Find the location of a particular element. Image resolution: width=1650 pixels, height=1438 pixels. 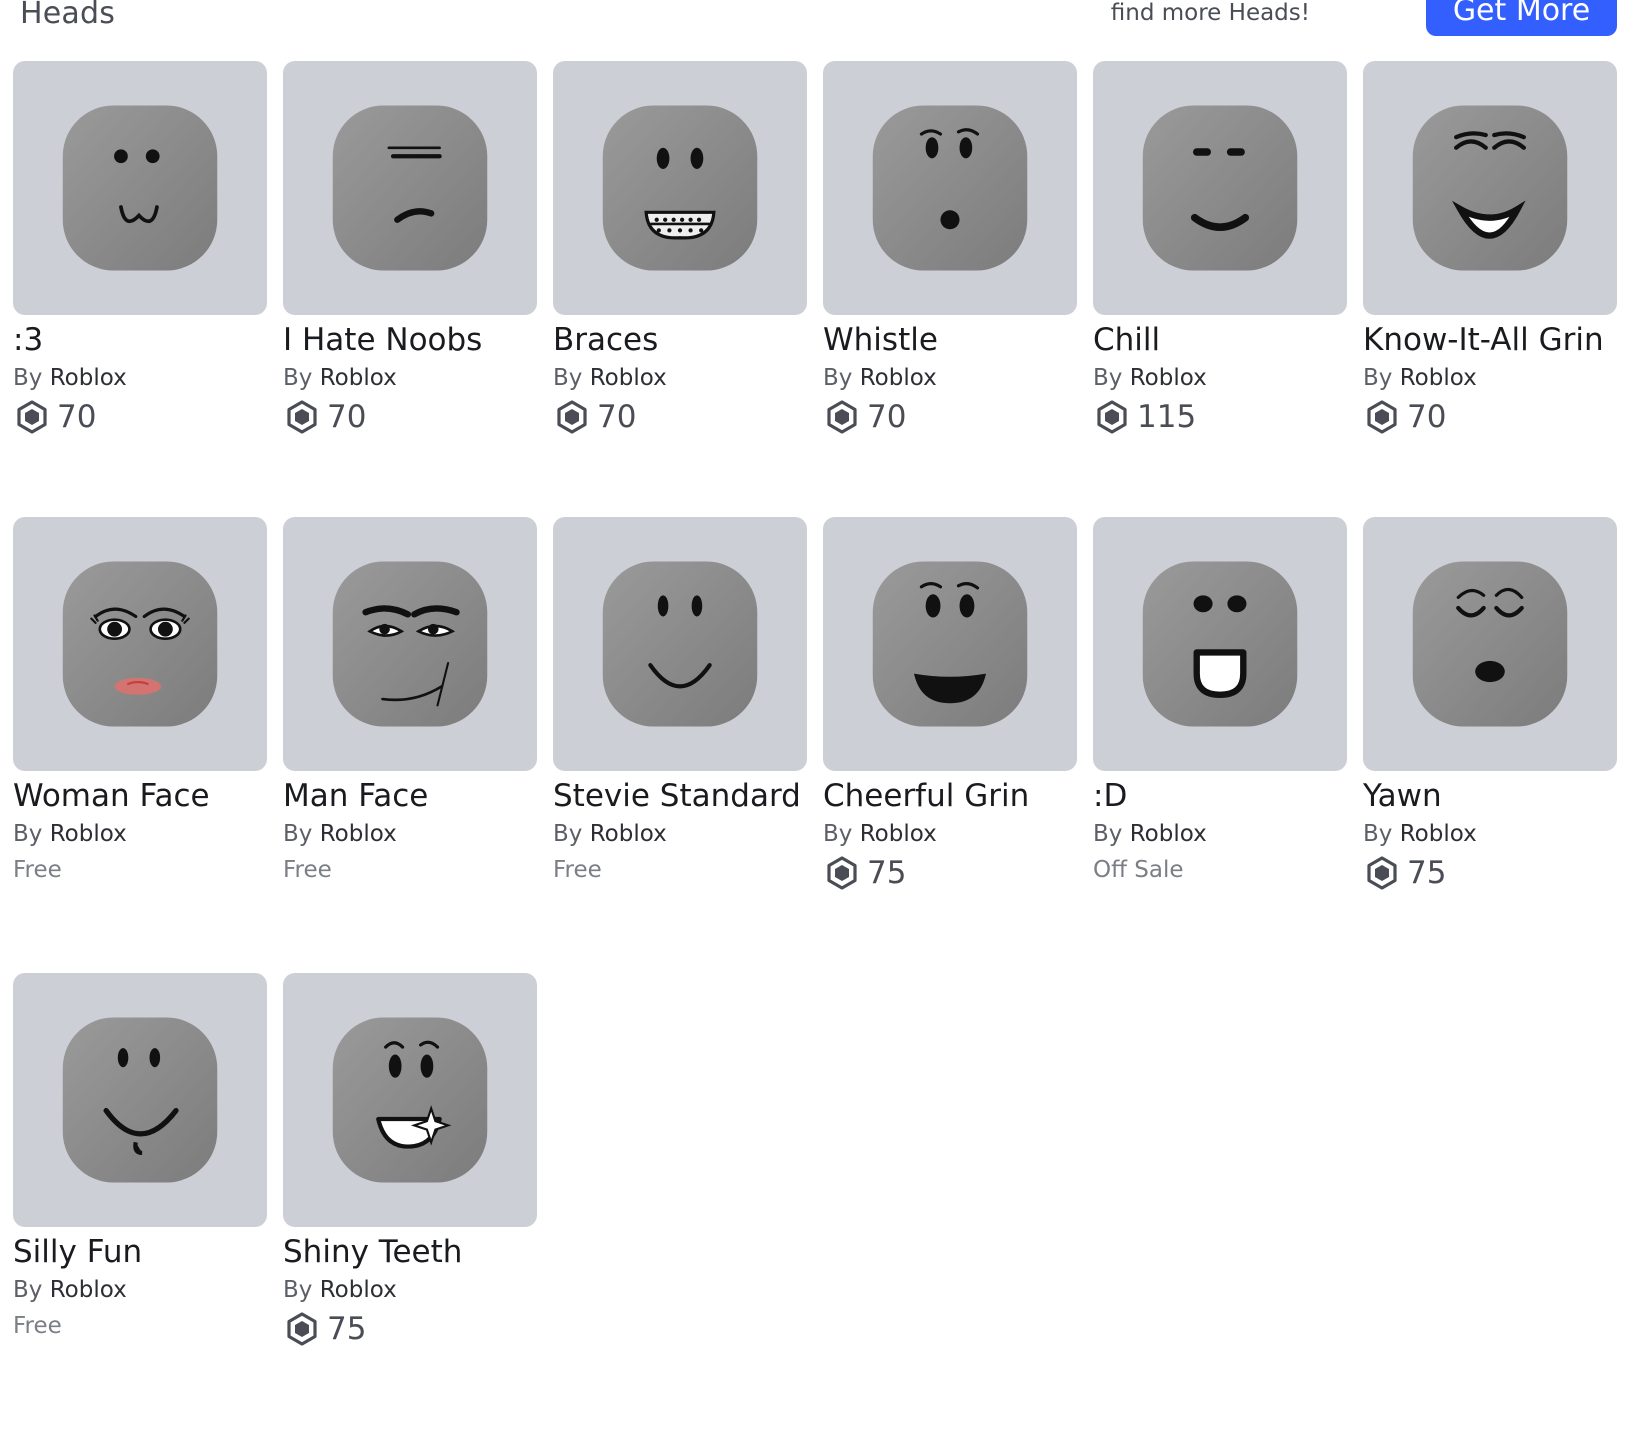

item-card: Man Face By Roblox Free is located at coordinates (410, 745).